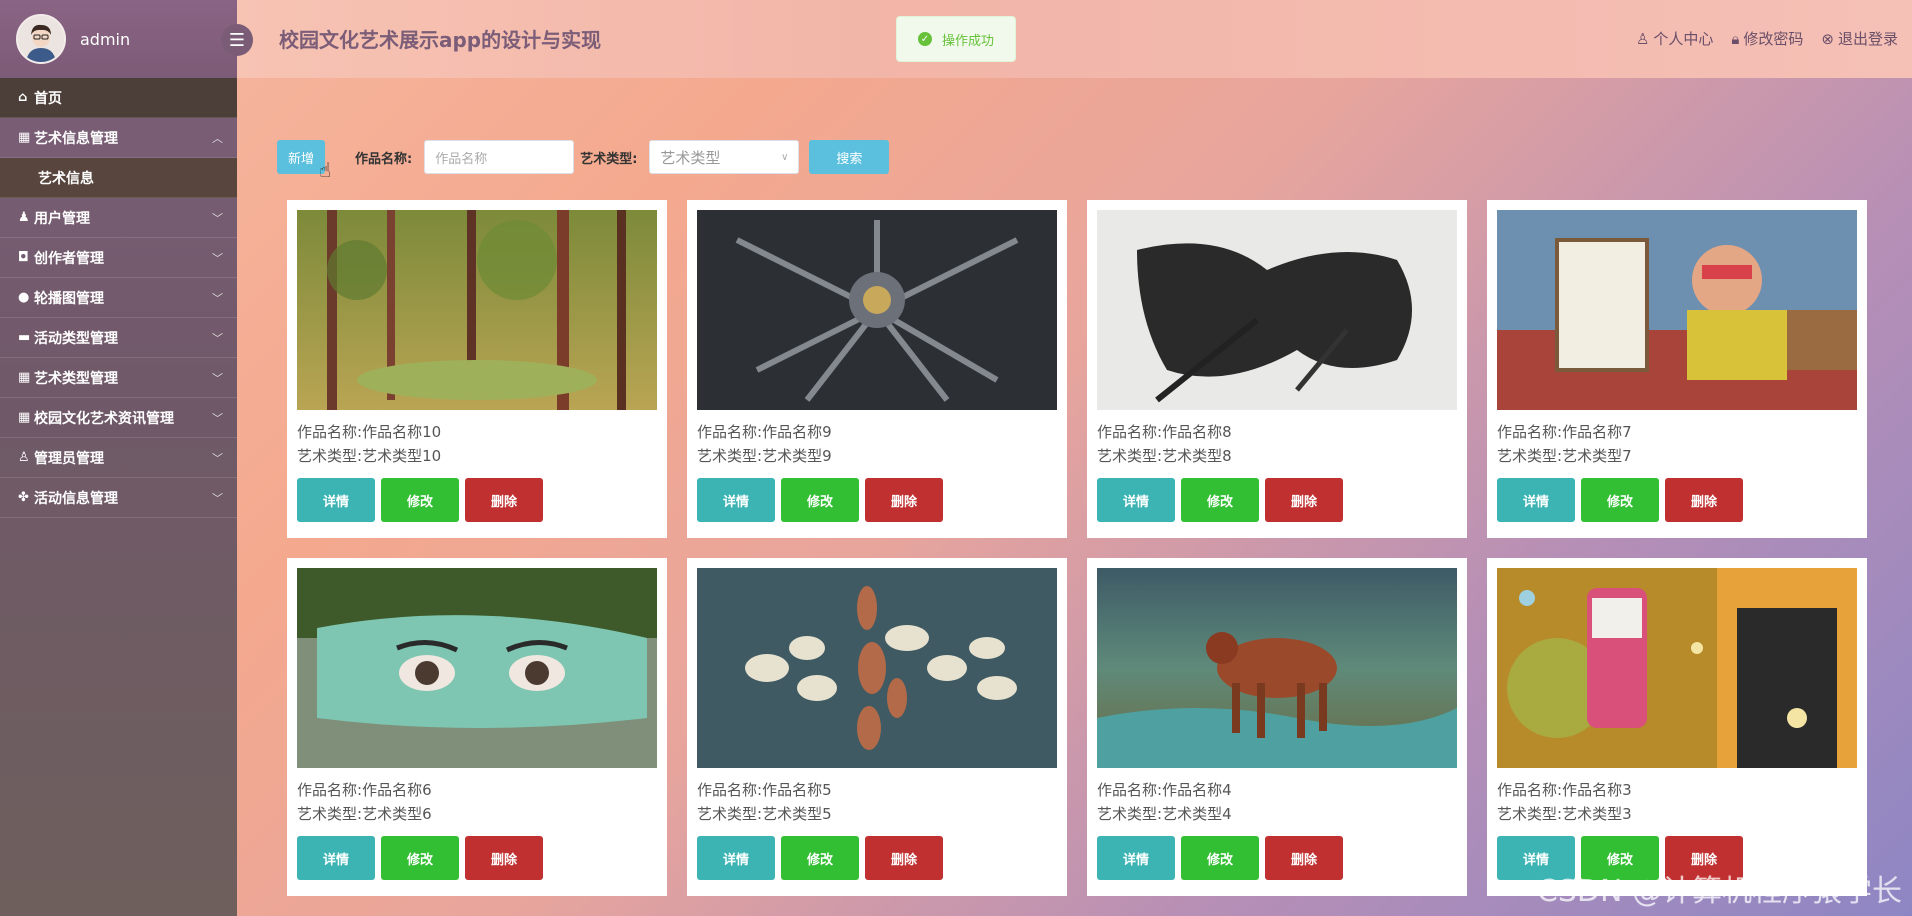  I want to click on artwork-name-row: 作品名称:作品名称7, so click(1564, 432).